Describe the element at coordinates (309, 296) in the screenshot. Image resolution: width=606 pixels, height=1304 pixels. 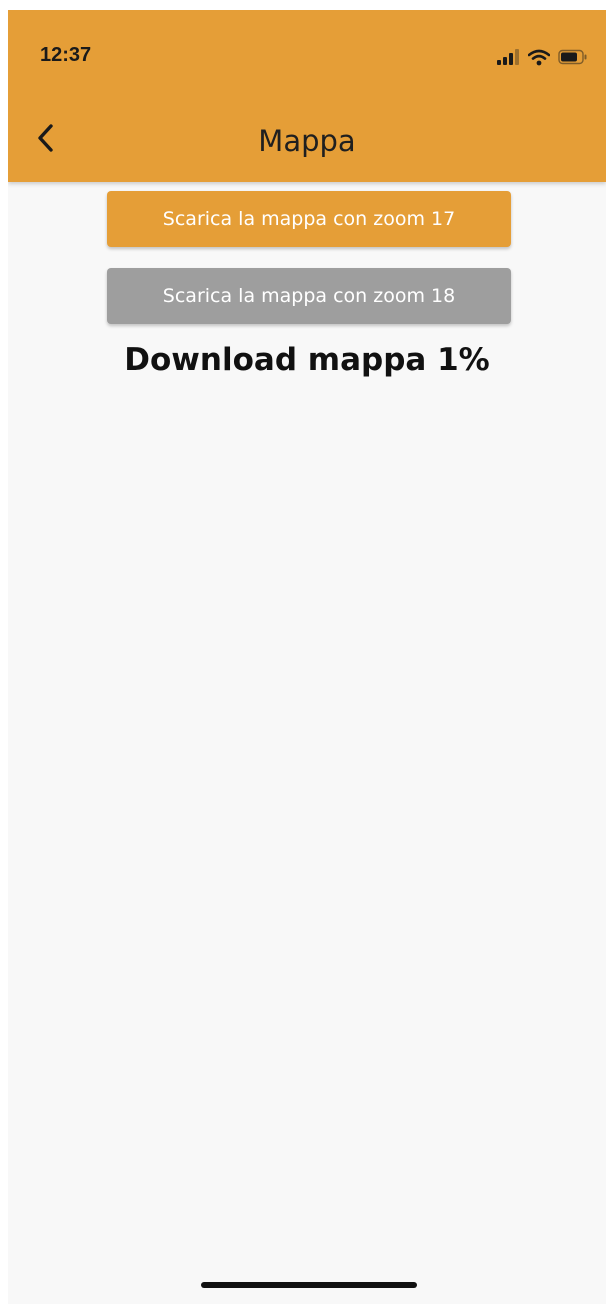
I see `download-zoom-18-button: Scarica la mappa con zoom 18` at that location.